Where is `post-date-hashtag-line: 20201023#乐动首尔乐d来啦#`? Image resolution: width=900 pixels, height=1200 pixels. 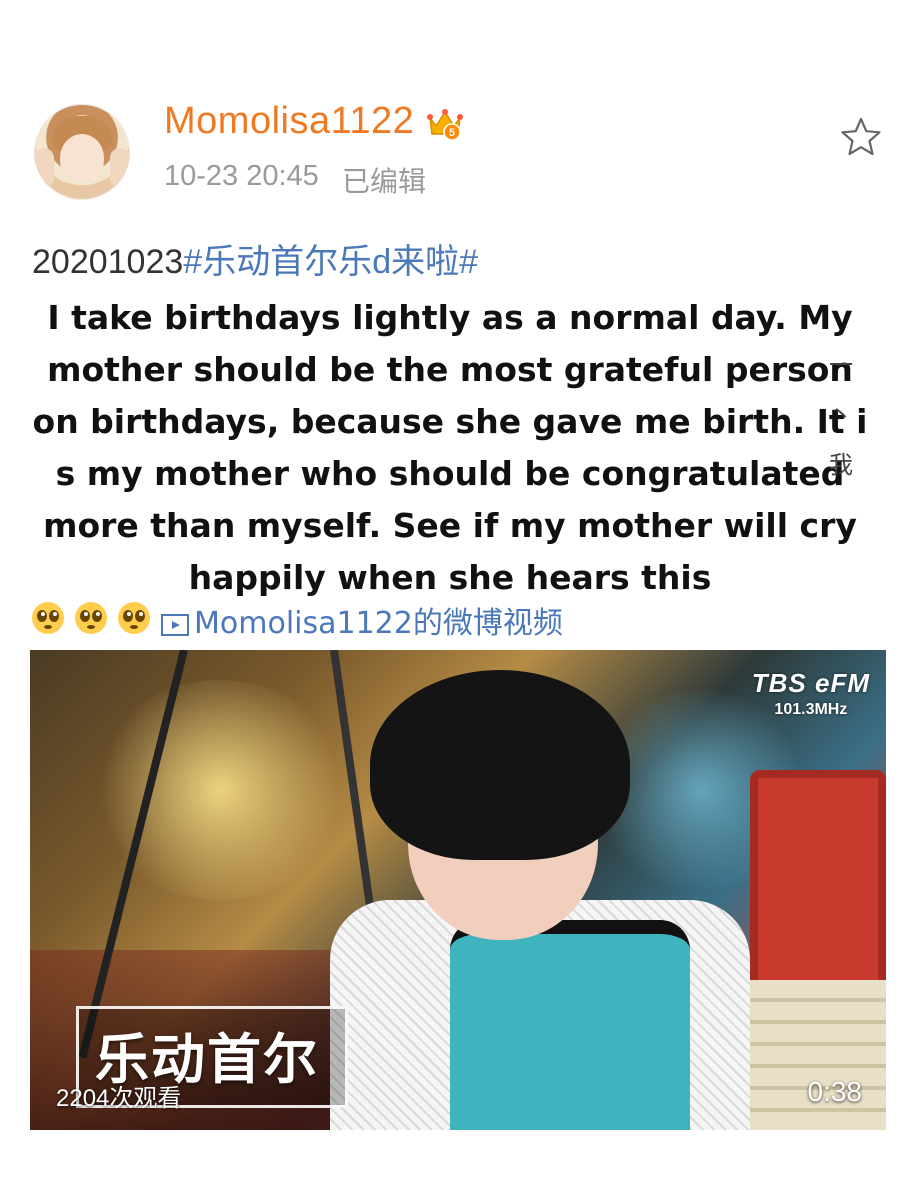
post-date-hashtag-line: 20201023#乐动首尔乐d来啦# is located at coordinates (255, 258).